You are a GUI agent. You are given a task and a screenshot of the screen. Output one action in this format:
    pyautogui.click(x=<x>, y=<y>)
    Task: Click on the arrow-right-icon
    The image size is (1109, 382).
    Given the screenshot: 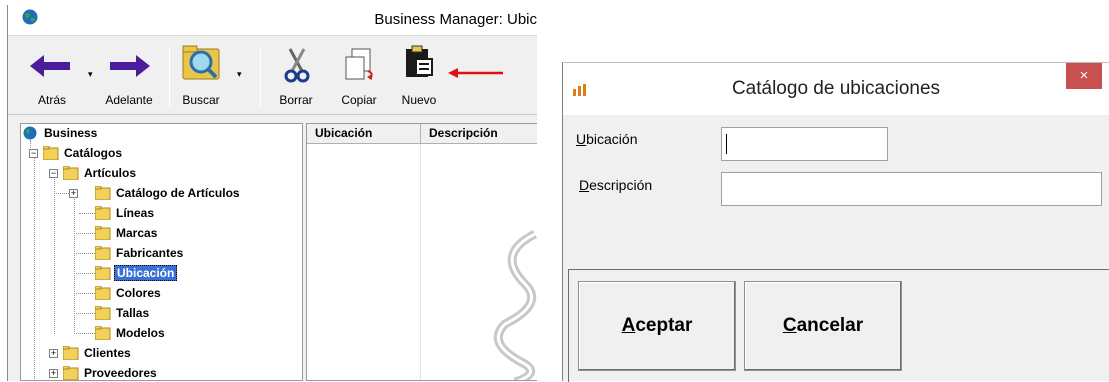 What is the action you would take?
    pyautogui.click(x=130, y=66)
    